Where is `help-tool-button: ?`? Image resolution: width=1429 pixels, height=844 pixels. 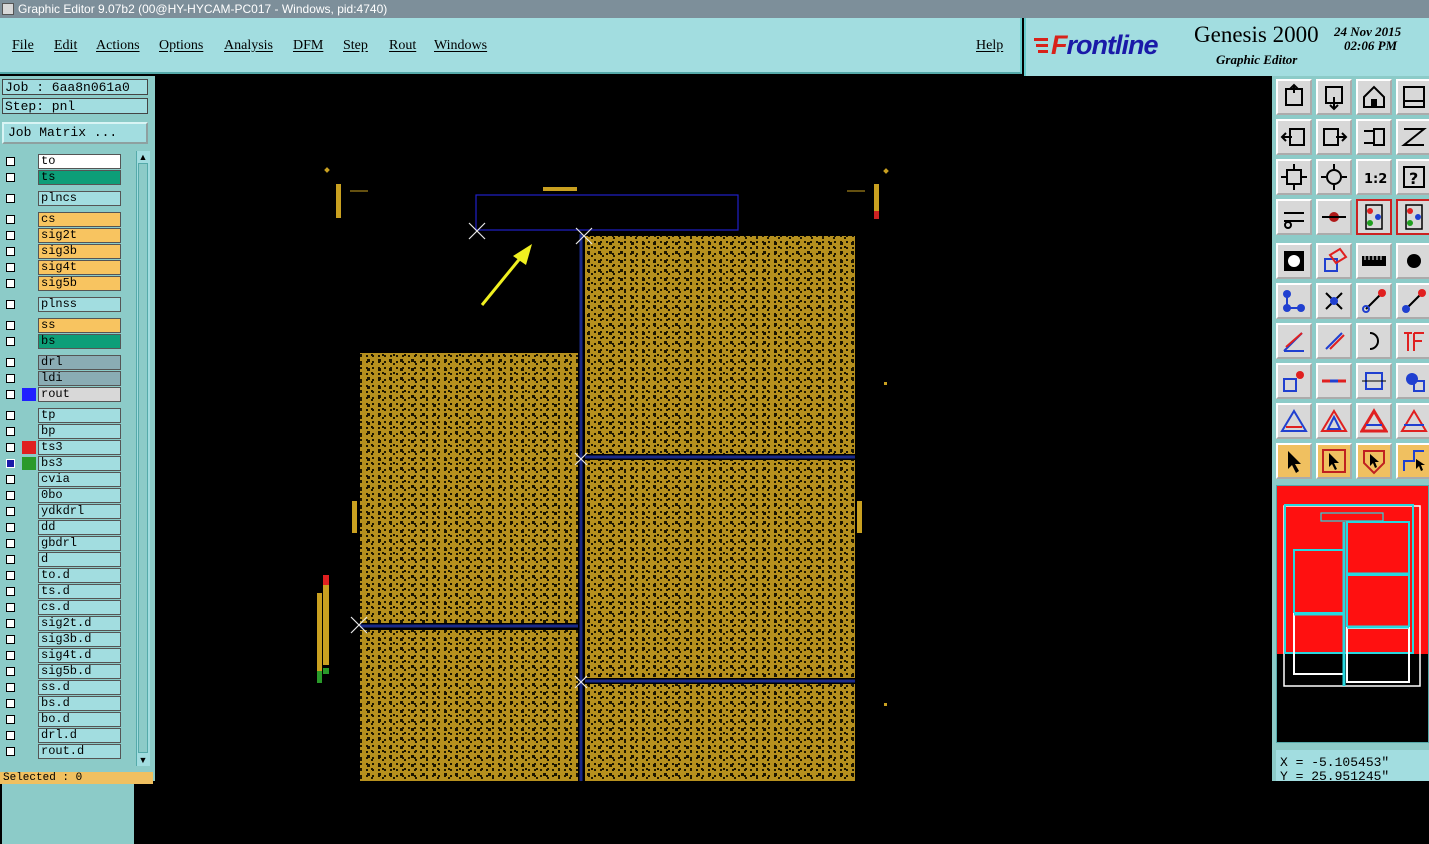 help-tool-button: ? is located at coordinates (1412, 177).